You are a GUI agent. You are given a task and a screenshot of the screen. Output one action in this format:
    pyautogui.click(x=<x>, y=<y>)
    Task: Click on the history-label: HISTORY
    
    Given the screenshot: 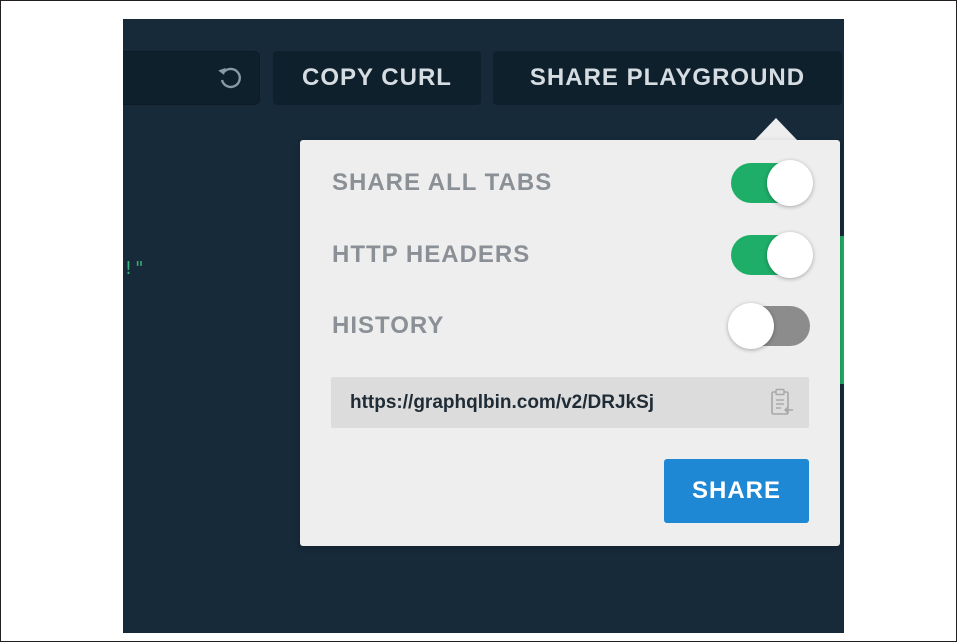 What is the action you would take?
    pyautogui.click(x=388, y=325)
    